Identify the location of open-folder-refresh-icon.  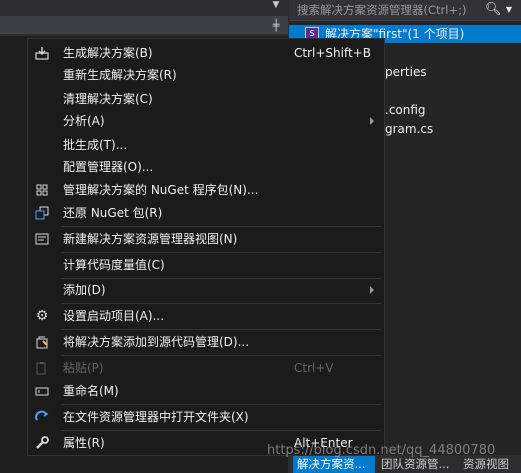
(42, 417).